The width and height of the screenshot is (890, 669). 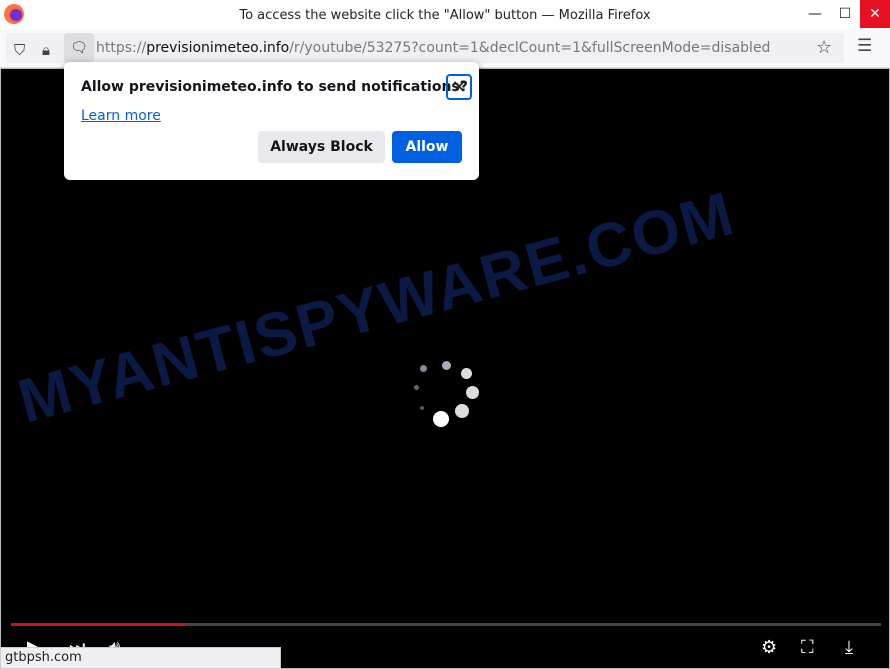 I want to click on lock-icon: 🔒︎, so click(x=46, y=50).